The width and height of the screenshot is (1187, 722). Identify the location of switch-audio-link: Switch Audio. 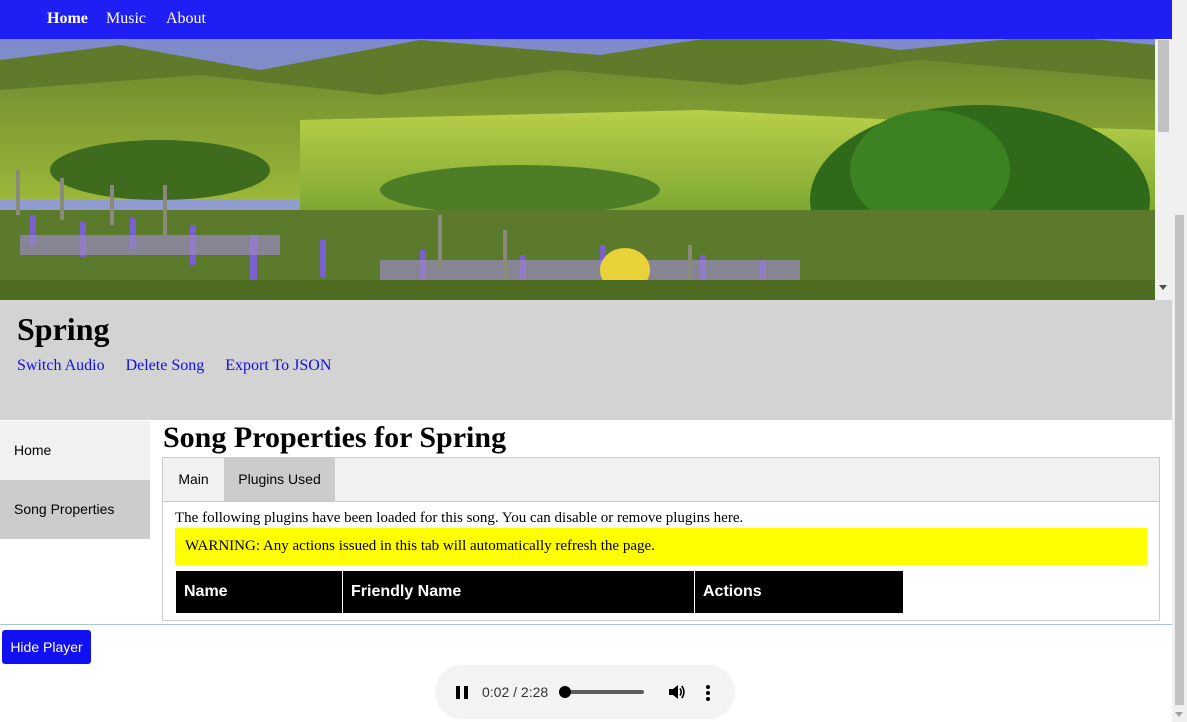
(61, 365).